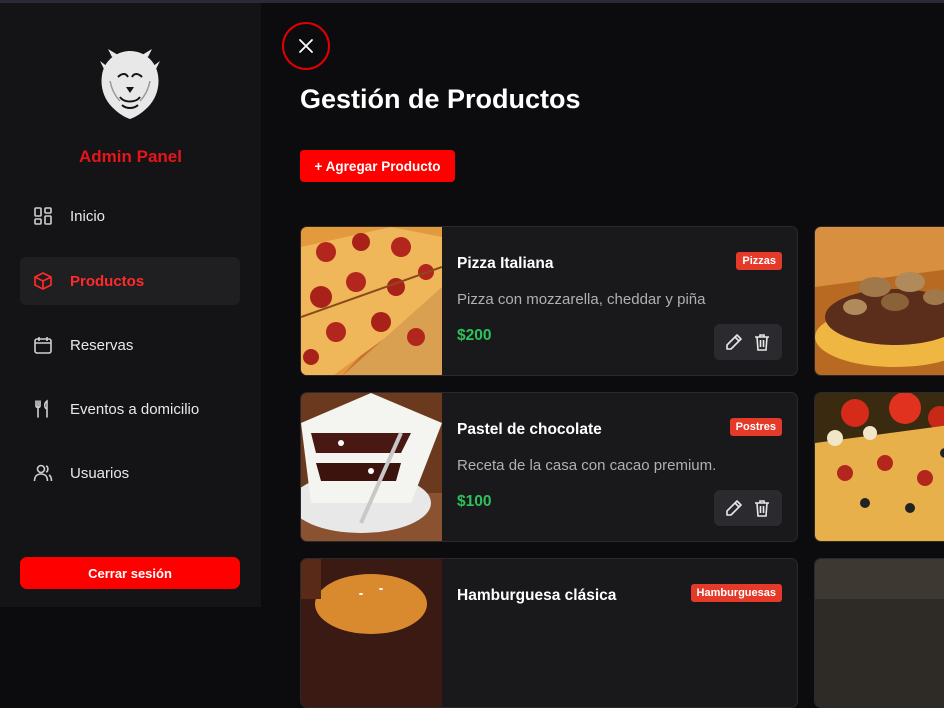  Describe the element at coordinates (102, 345) in the screenshot. I see `sidebar-item-label: Reservas` at that location.